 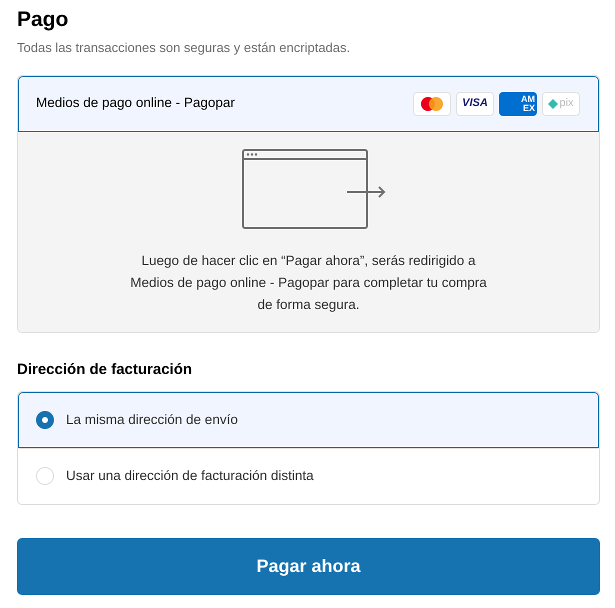 What do you see at coordinates (190, 475) in the screenshot?
I see `option-label: Usar una dirección de facturación distinta` at bounding box center [190, 475].